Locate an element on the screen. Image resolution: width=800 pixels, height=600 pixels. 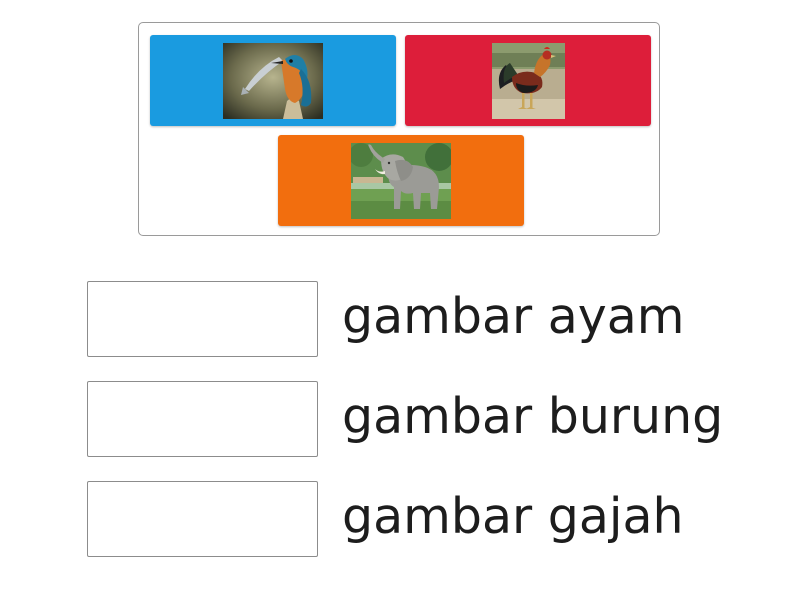
target-label: gambar ayam is located at coordinates (513, 316).